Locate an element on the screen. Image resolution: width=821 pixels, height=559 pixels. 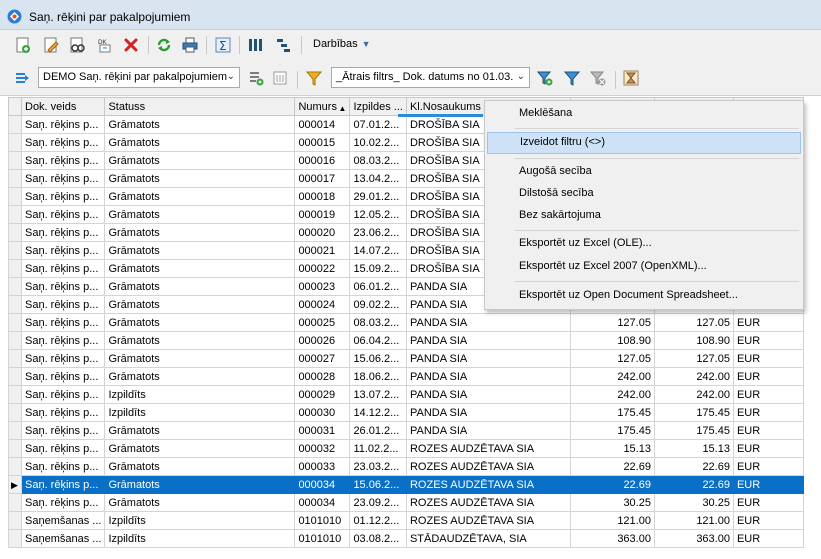
menu-item-search: Meklēšana is located at coordinates (644, 114).